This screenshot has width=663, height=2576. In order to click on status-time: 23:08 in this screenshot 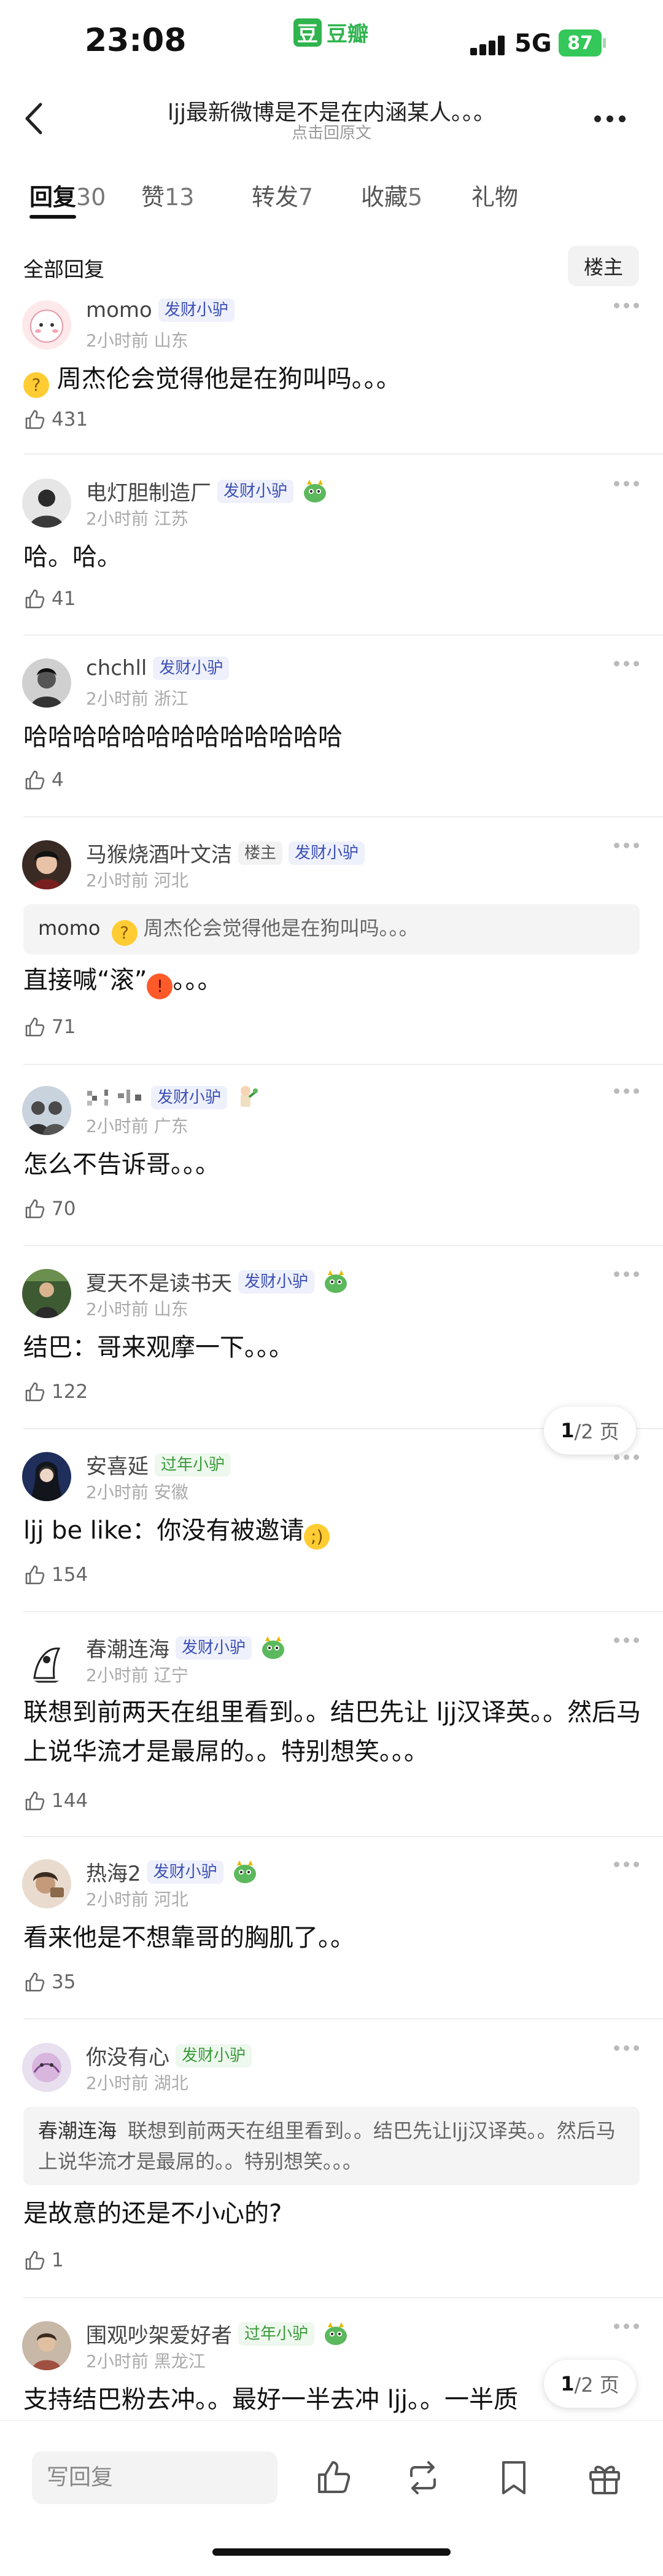, I will do `click(136, 40)`.